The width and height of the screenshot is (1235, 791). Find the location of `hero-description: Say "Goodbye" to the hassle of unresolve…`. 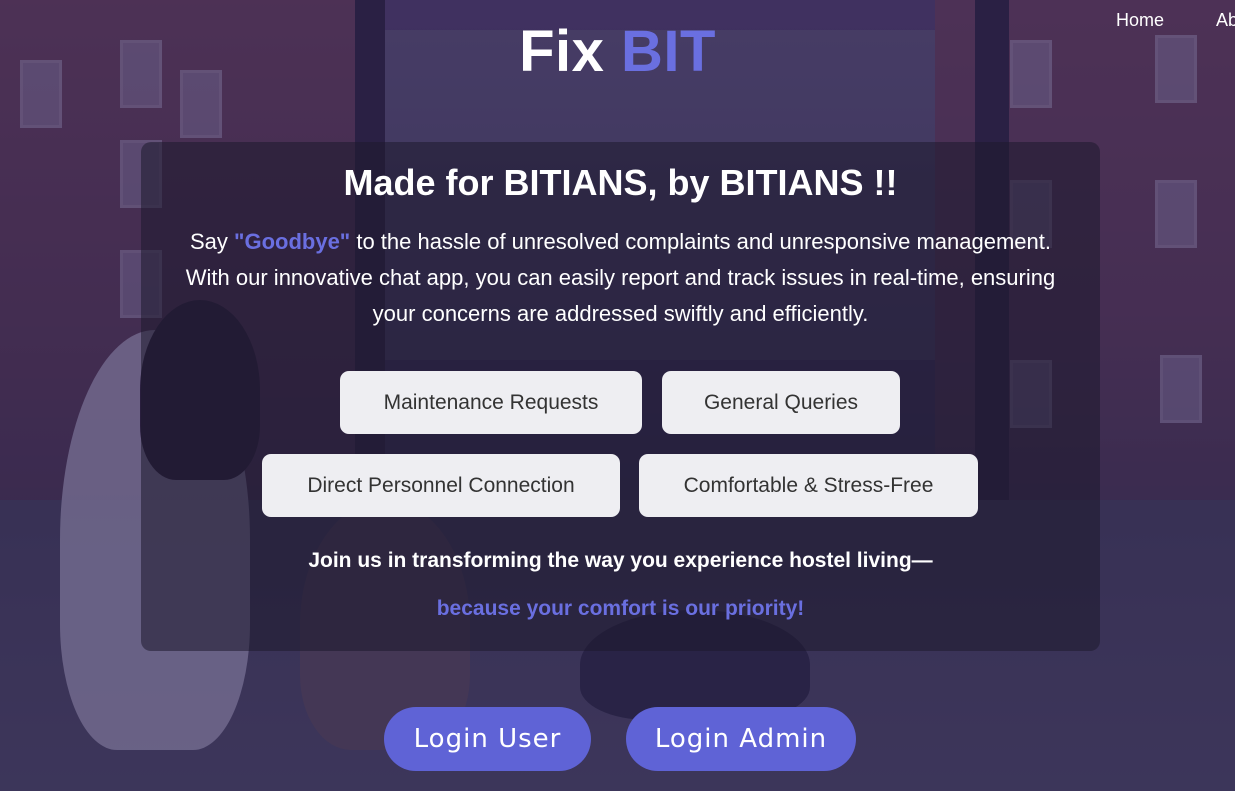

hero-description: Say "Goodbye" to the hassle of unresolve… is located at coordinates (620, 278).